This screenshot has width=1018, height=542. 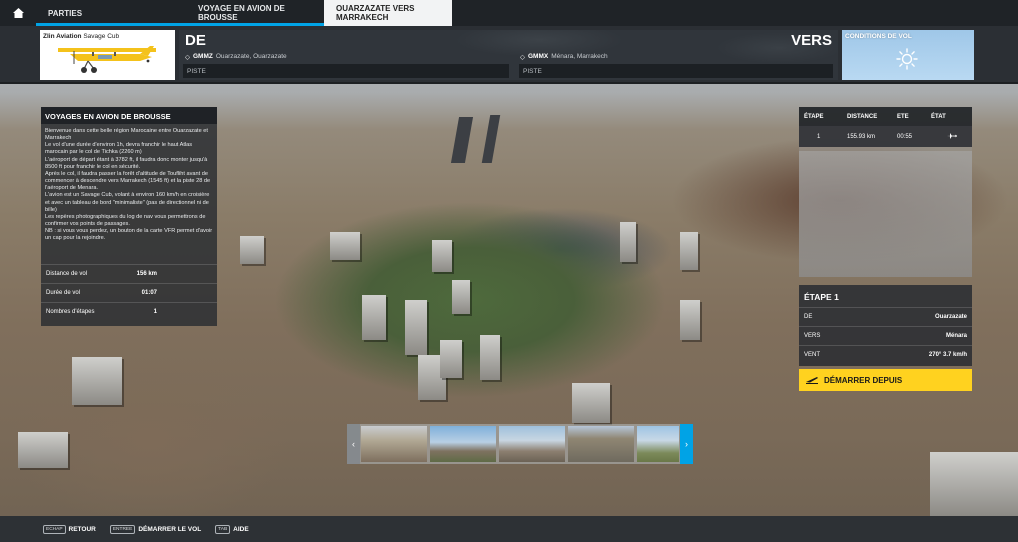 I want to click on detail-value: 270° 3.7 km/h, so click(x=947, y=355).